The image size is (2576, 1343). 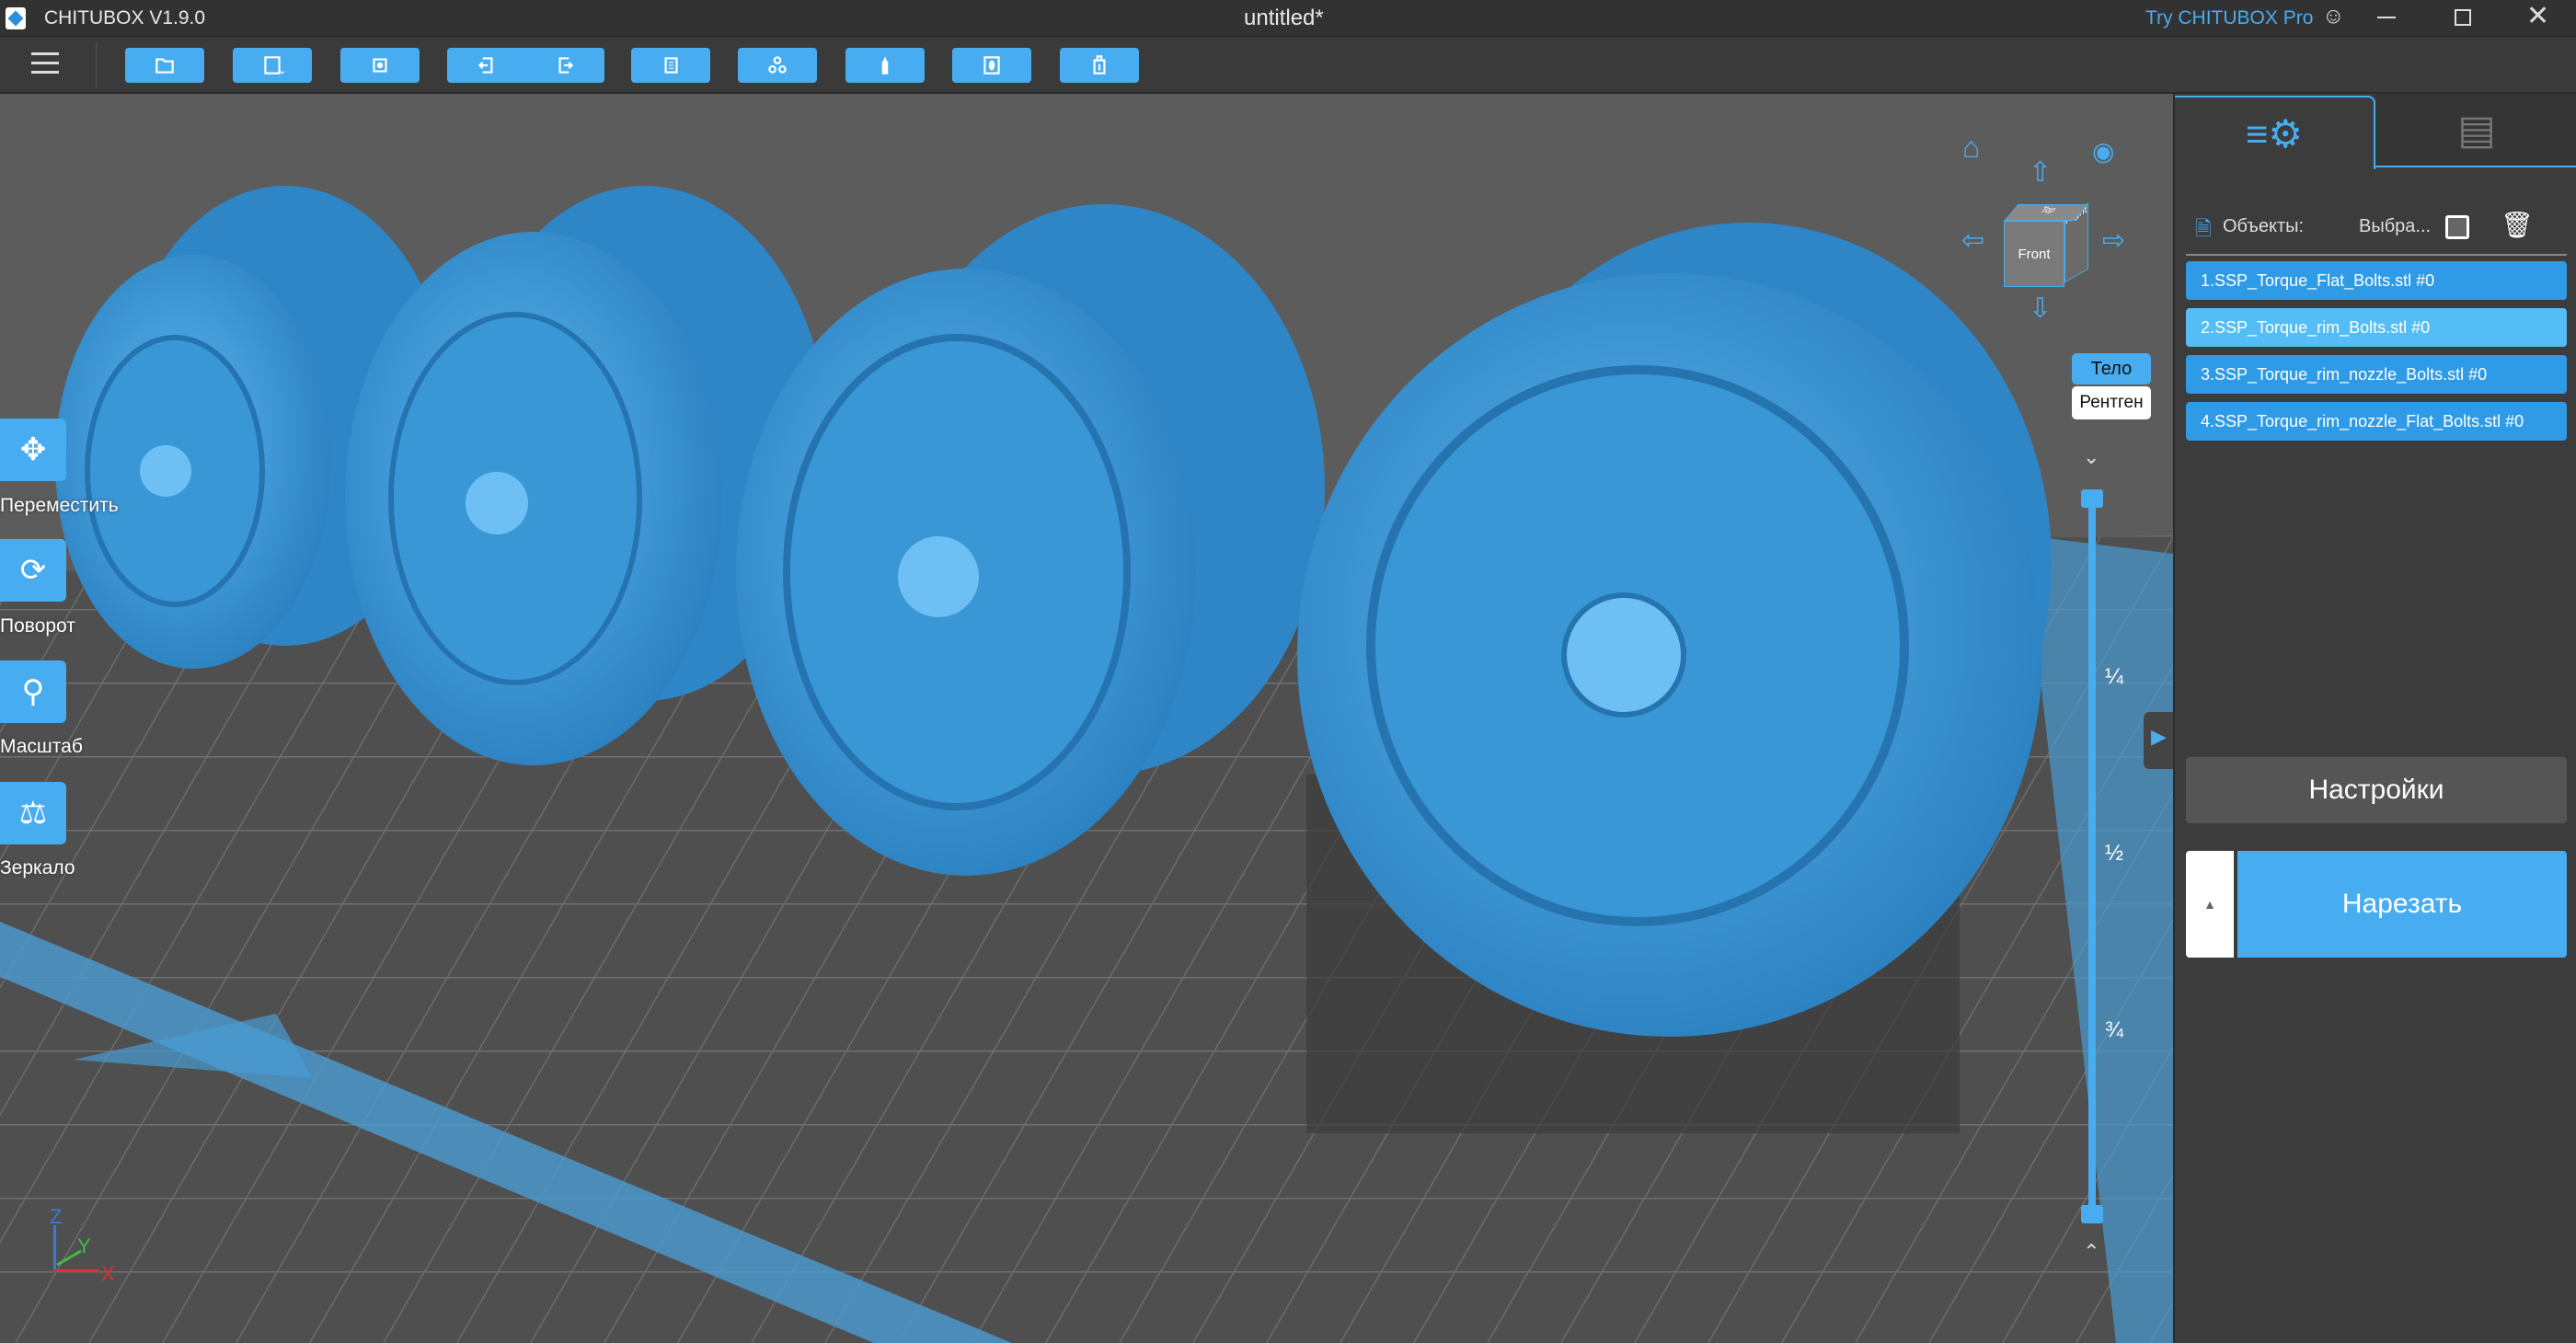 I want to click on tab-supports: ▤, so click(x=2475, y=130).